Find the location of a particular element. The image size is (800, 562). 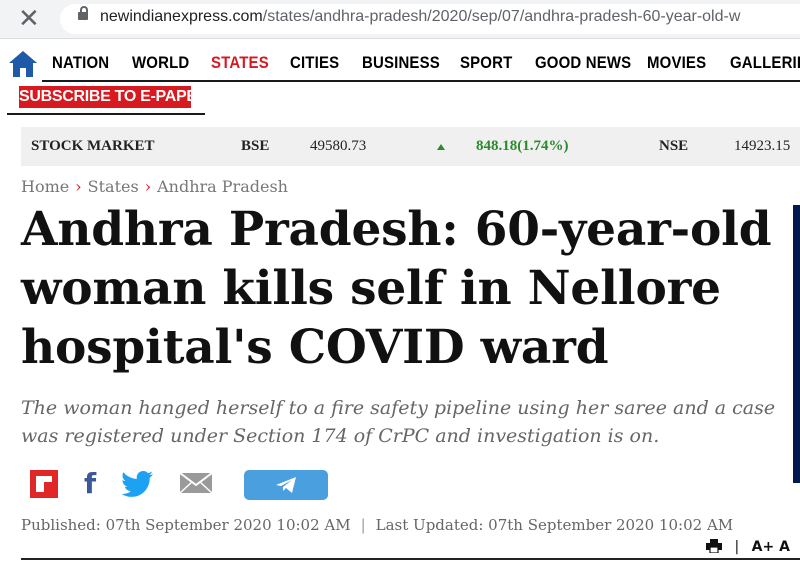

meta-divider is located at coordinates (410, 559).